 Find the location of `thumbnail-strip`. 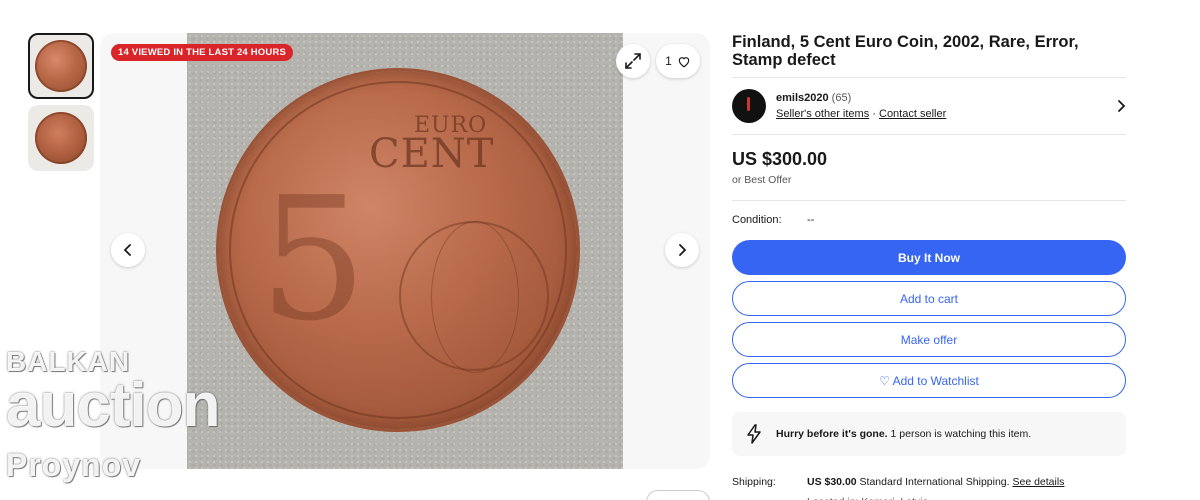

thumbnail-strip is located at coordinates (62, 105).